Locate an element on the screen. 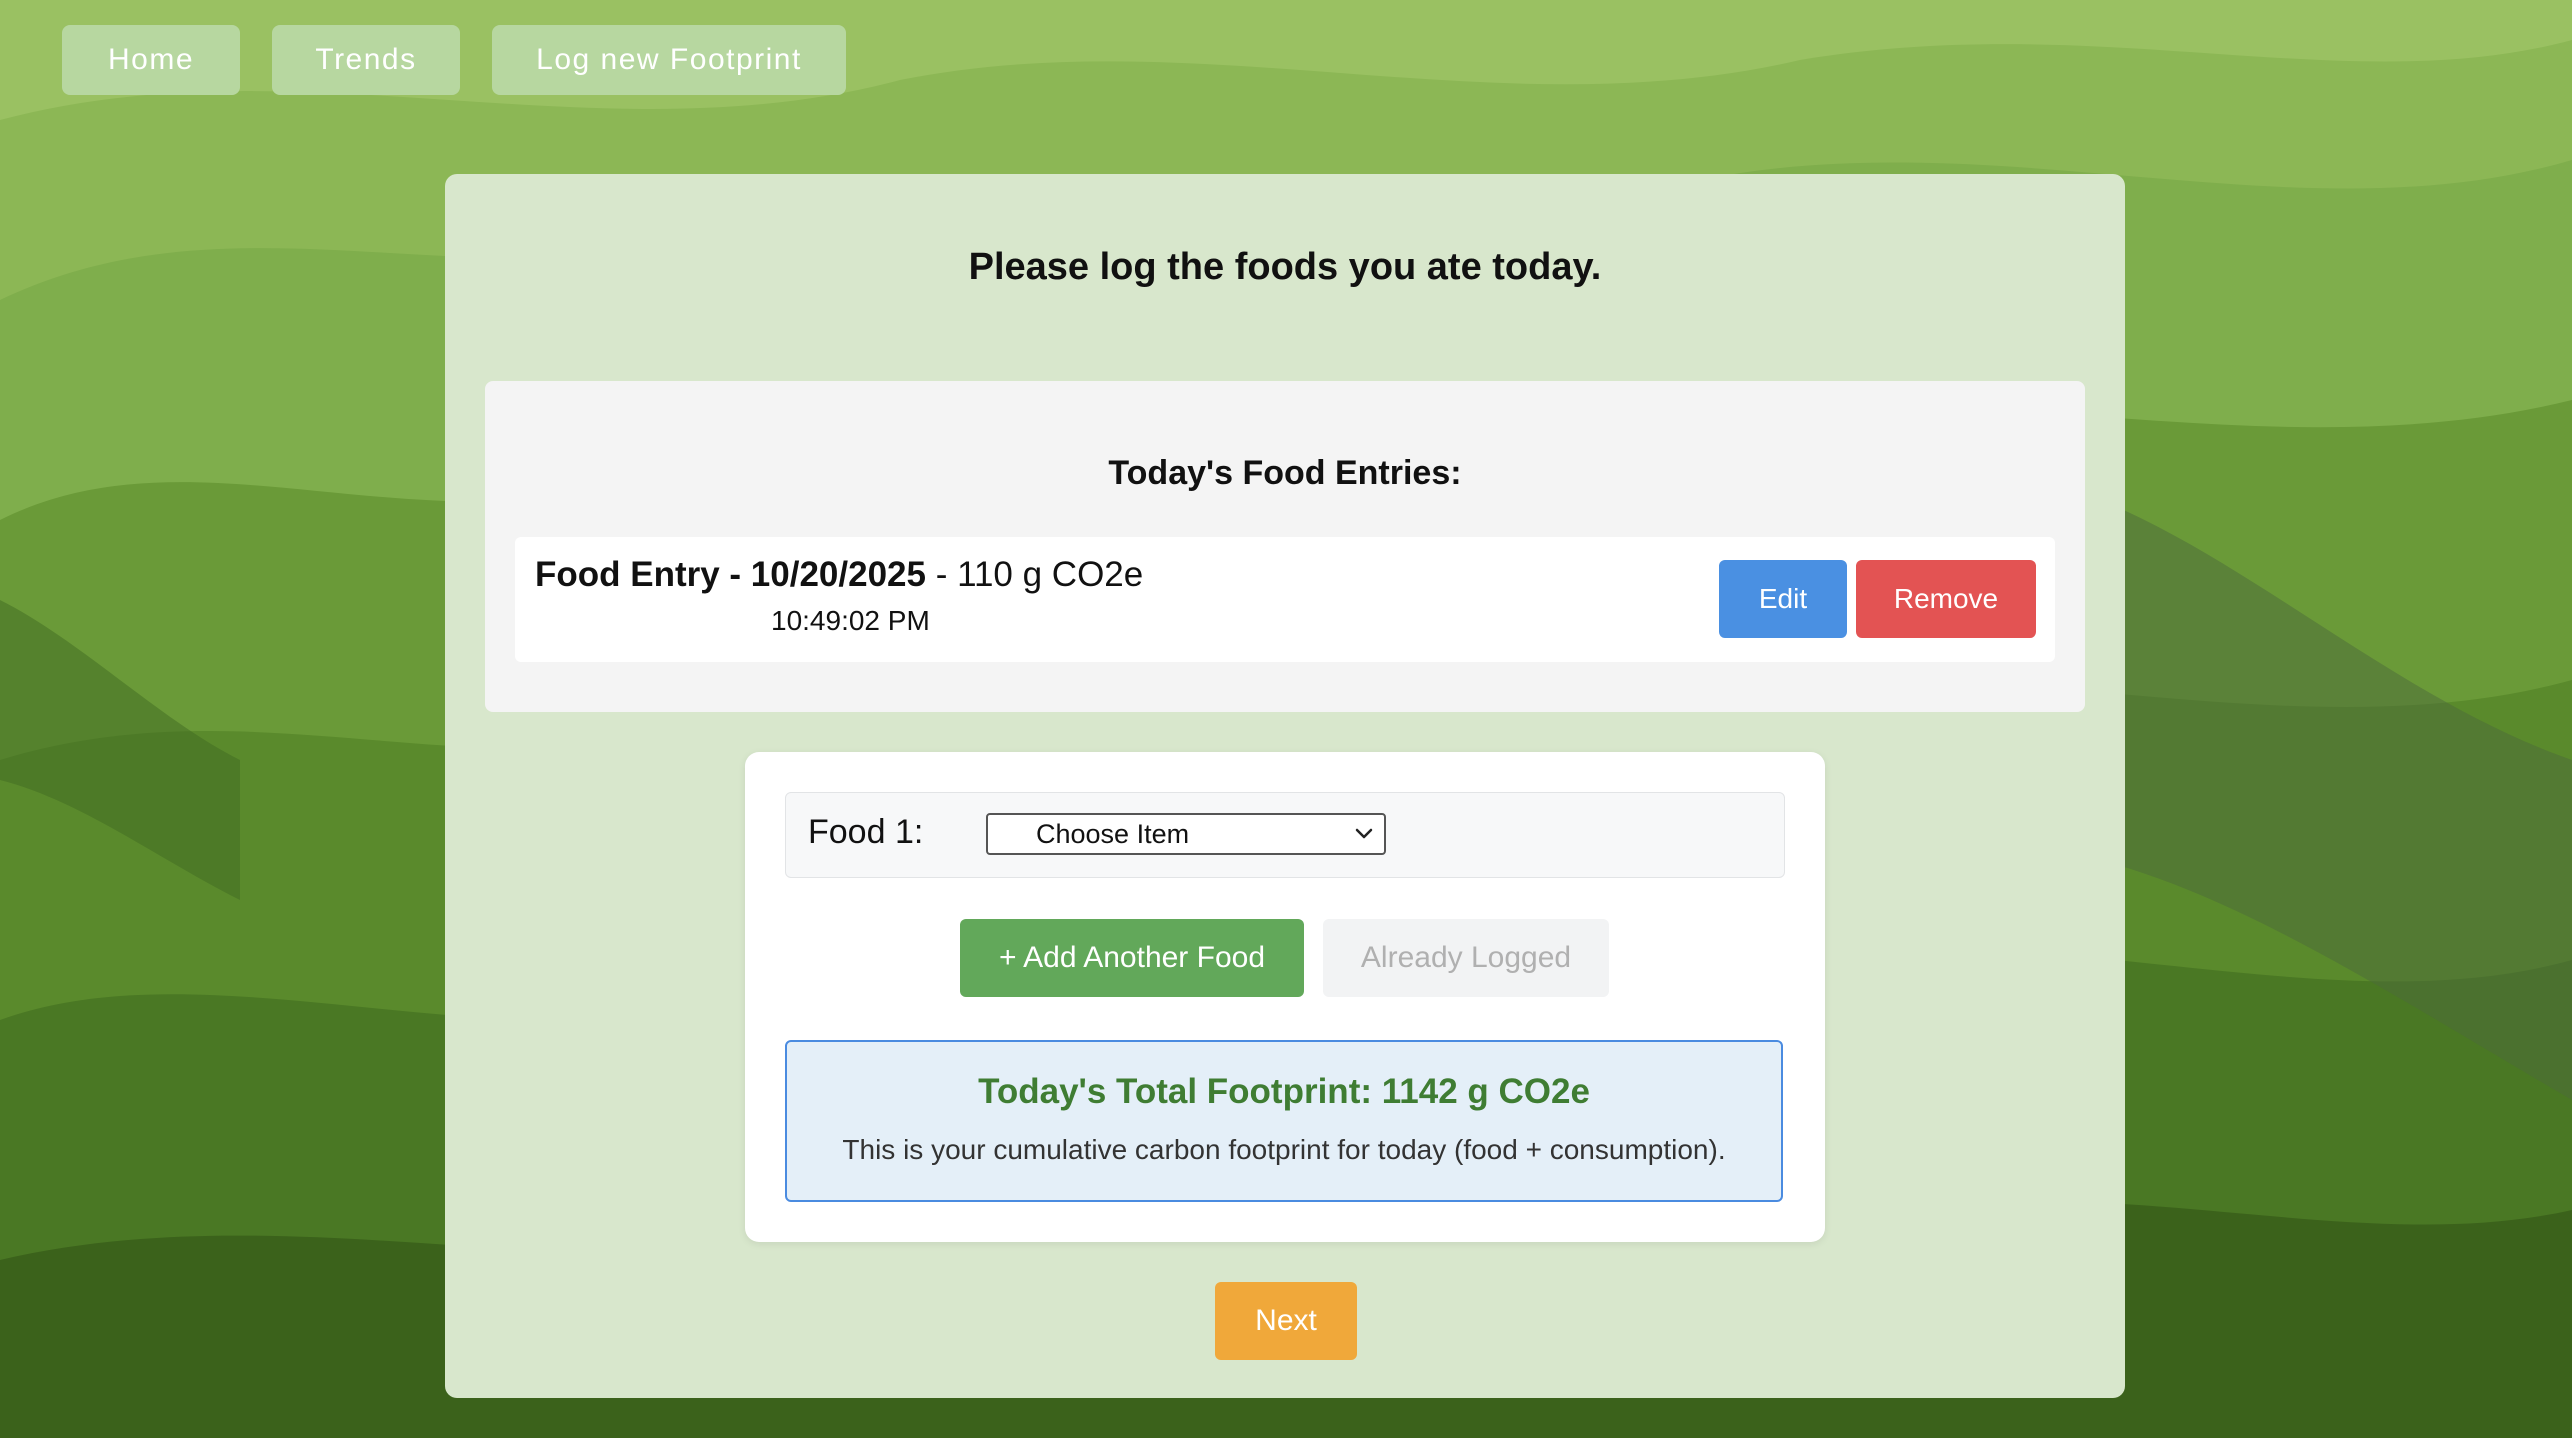 Image resolution: width=2572 pixels, height=1438 pixels. nav-log-footprint-button: Log new Footprint is located at coordinates (669, 60).